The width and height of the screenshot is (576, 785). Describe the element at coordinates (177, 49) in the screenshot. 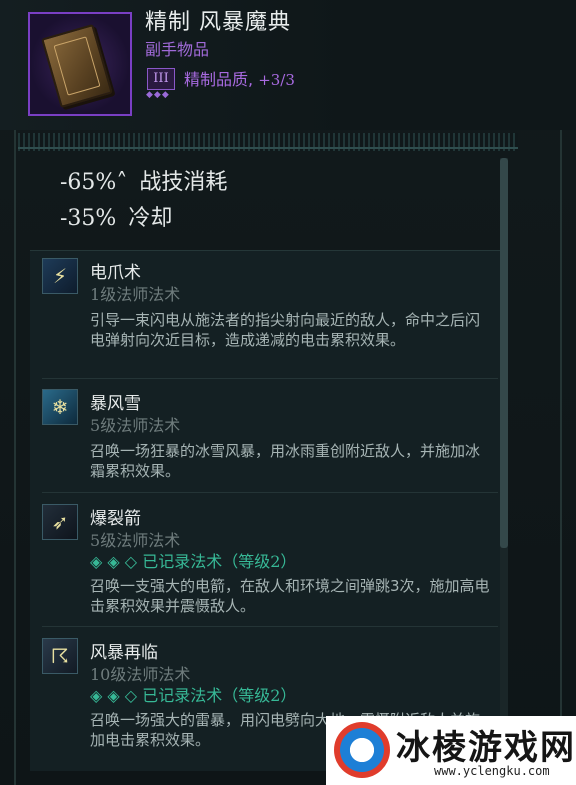

I see `item-type: 副手物品` at that location.